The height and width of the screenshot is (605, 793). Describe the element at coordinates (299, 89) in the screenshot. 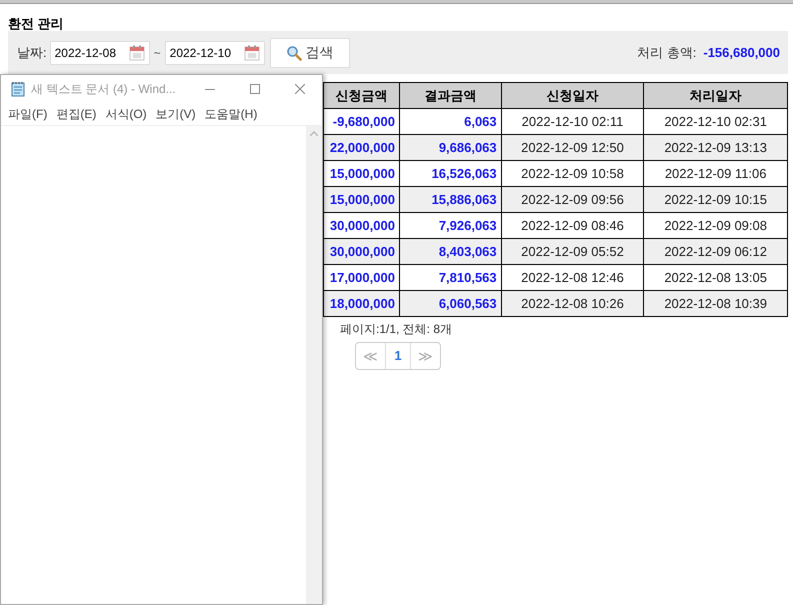

I see `close-icon` at that location.